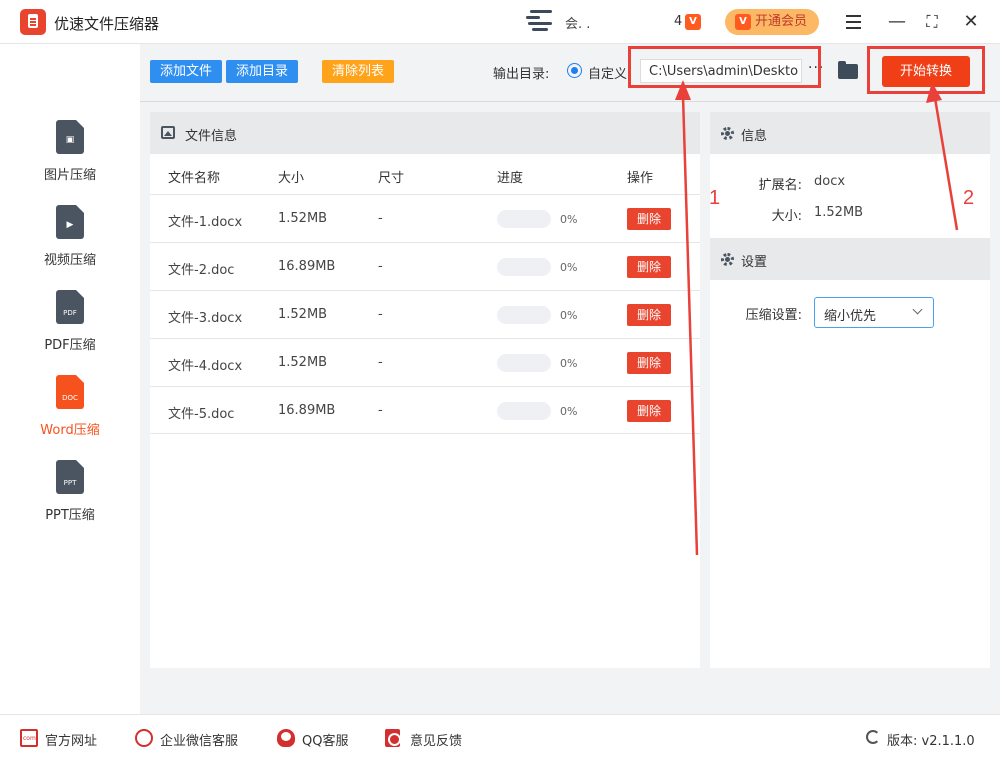  I want to click on qq-icon, so click(286, 738).